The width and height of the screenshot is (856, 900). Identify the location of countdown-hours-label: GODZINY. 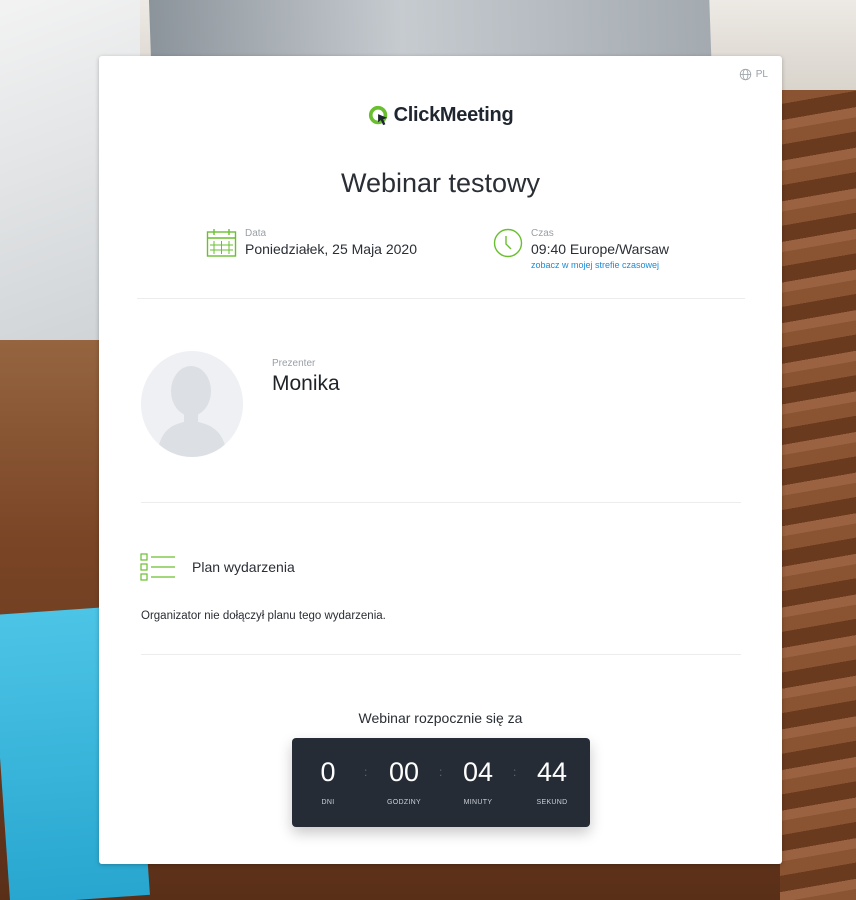
(404, 802).